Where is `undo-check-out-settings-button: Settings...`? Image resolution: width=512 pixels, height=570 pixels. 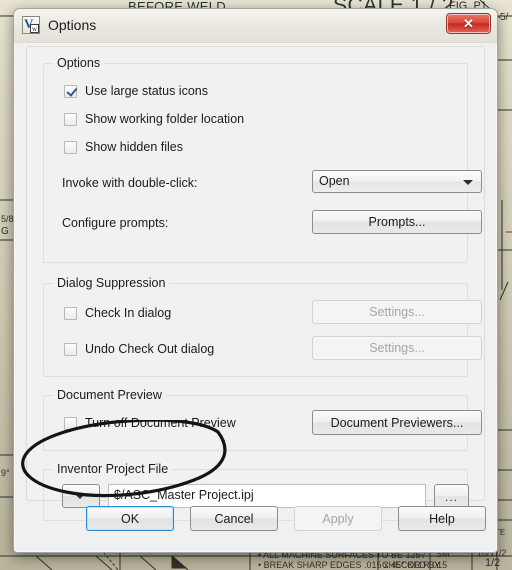 undo-check-out-settings-button: Settings... is located at coordinates (397, 348).